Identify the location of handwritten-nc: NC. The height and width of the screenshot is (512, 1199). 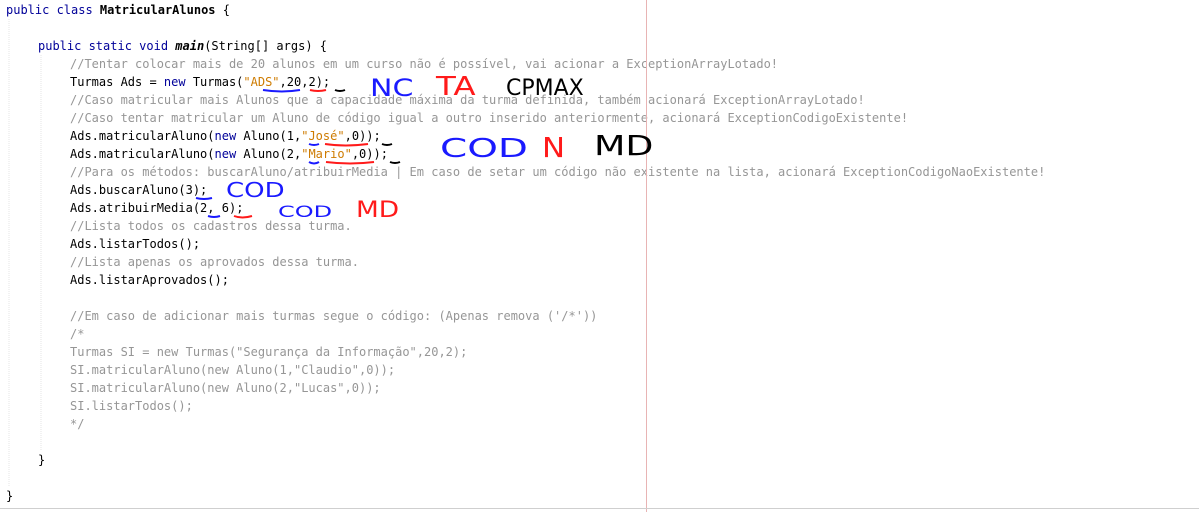
(392, 88).